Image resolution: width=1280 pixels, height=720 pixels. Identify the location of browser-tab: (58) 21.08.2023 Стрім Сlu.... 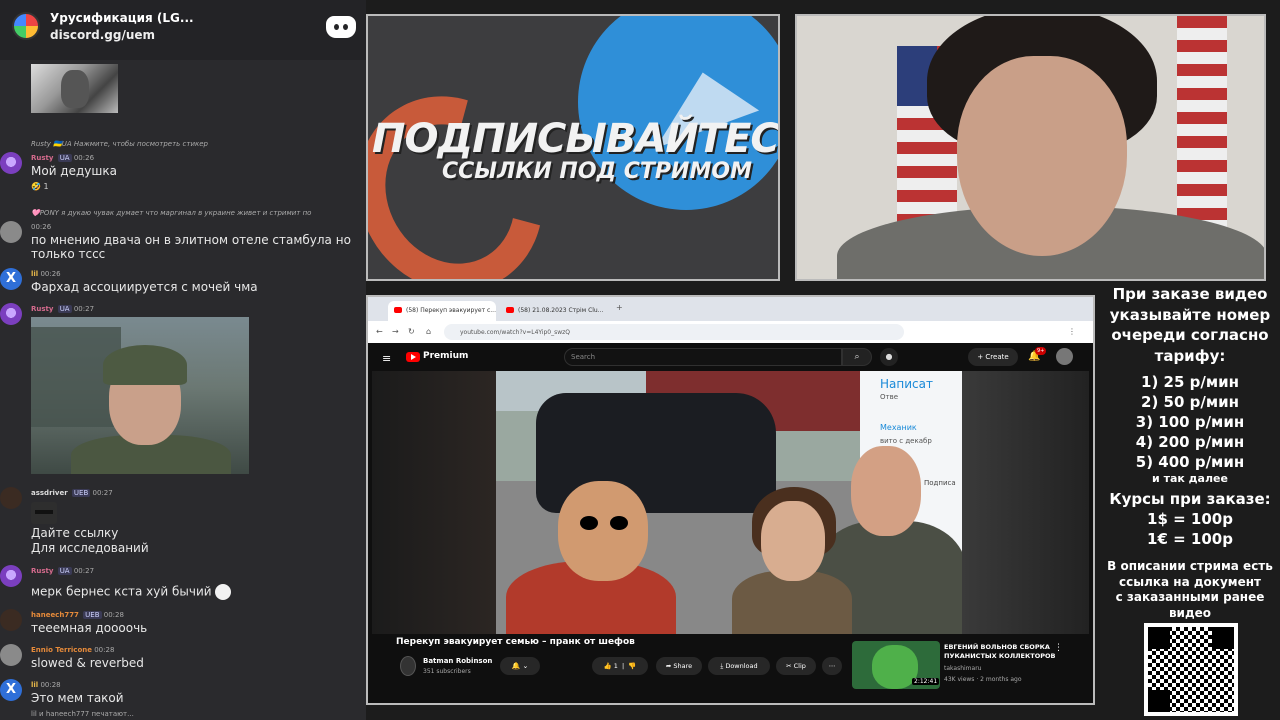
(553, 311).